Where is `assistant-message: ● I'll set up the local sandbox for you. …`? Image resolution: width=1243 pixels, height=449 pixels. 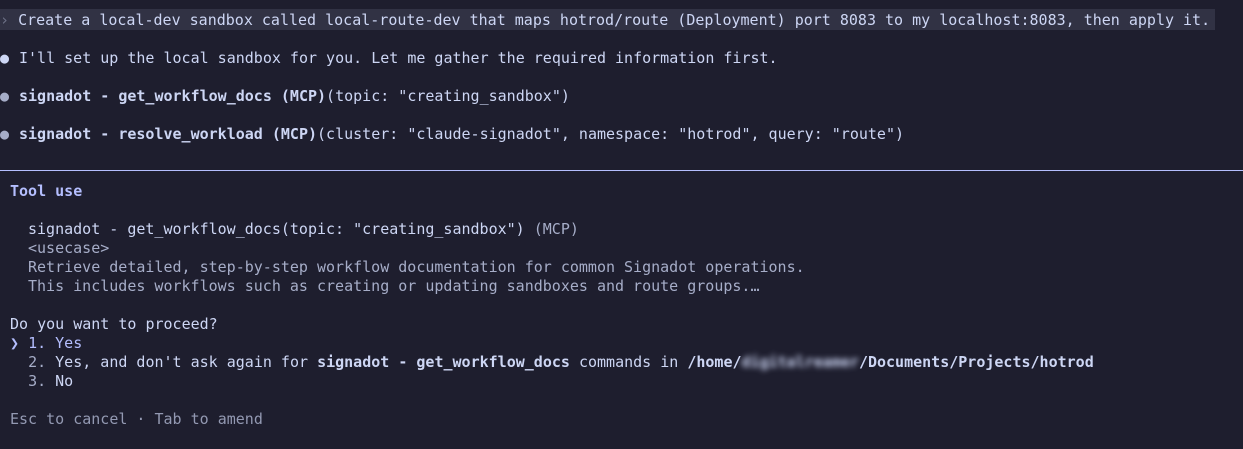
assistant-message: ● I'll set up the local sandbox for you. … is located at coordinates (389, 58).